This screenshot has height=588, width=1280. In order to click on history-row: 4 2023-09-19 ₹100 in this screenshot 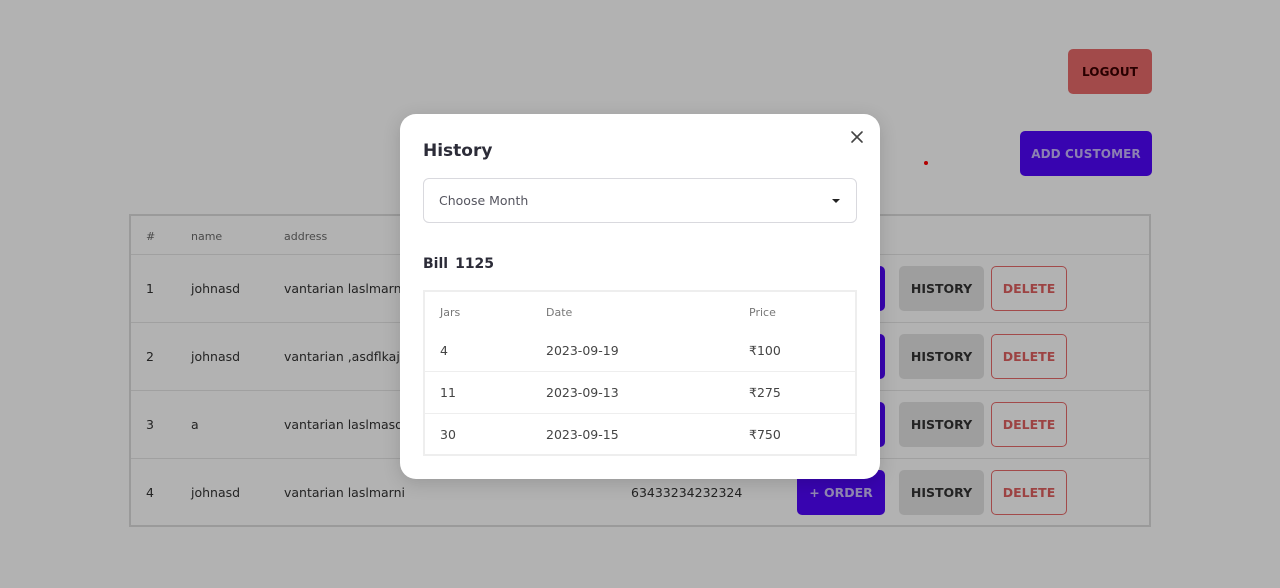, I will do `click(640, 351)`.